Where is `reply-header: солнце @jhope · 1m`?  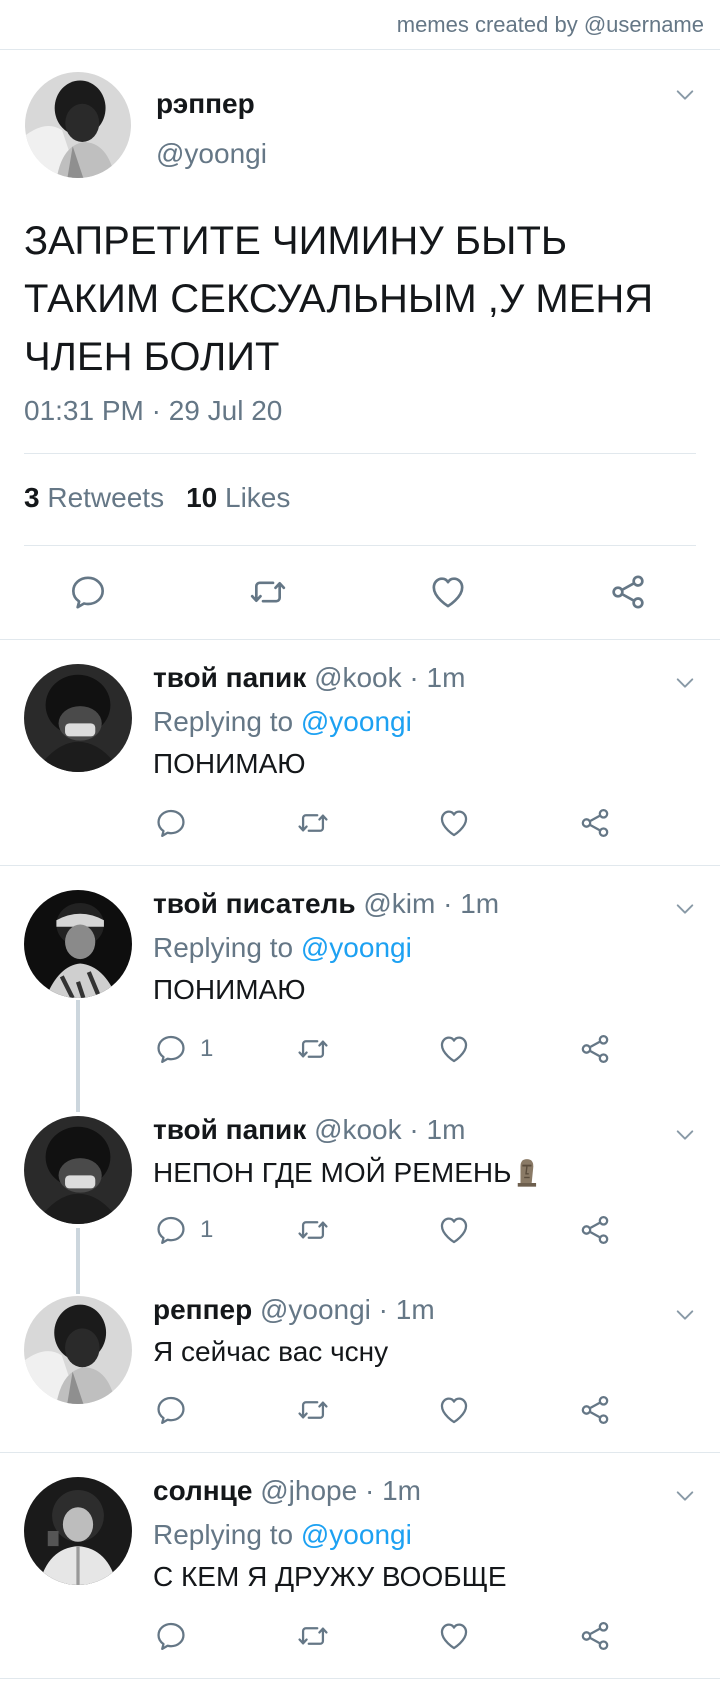
reply-header: солнце @jhope · 1m is located at coordinates (287, 1491).